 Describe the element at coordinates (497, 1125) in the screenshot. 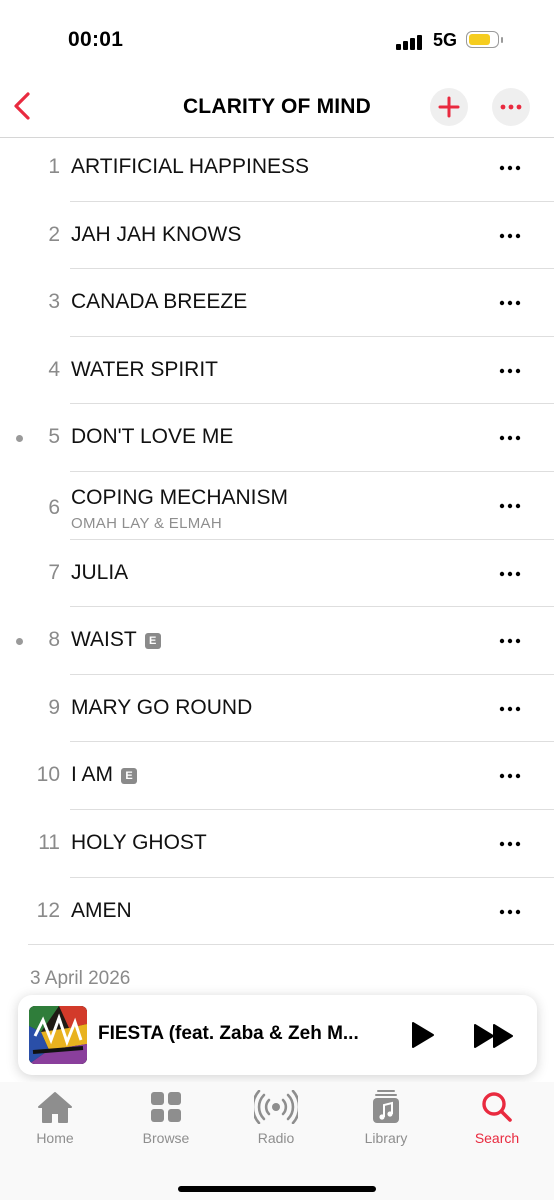

I see `tab-search: Search` at that location.